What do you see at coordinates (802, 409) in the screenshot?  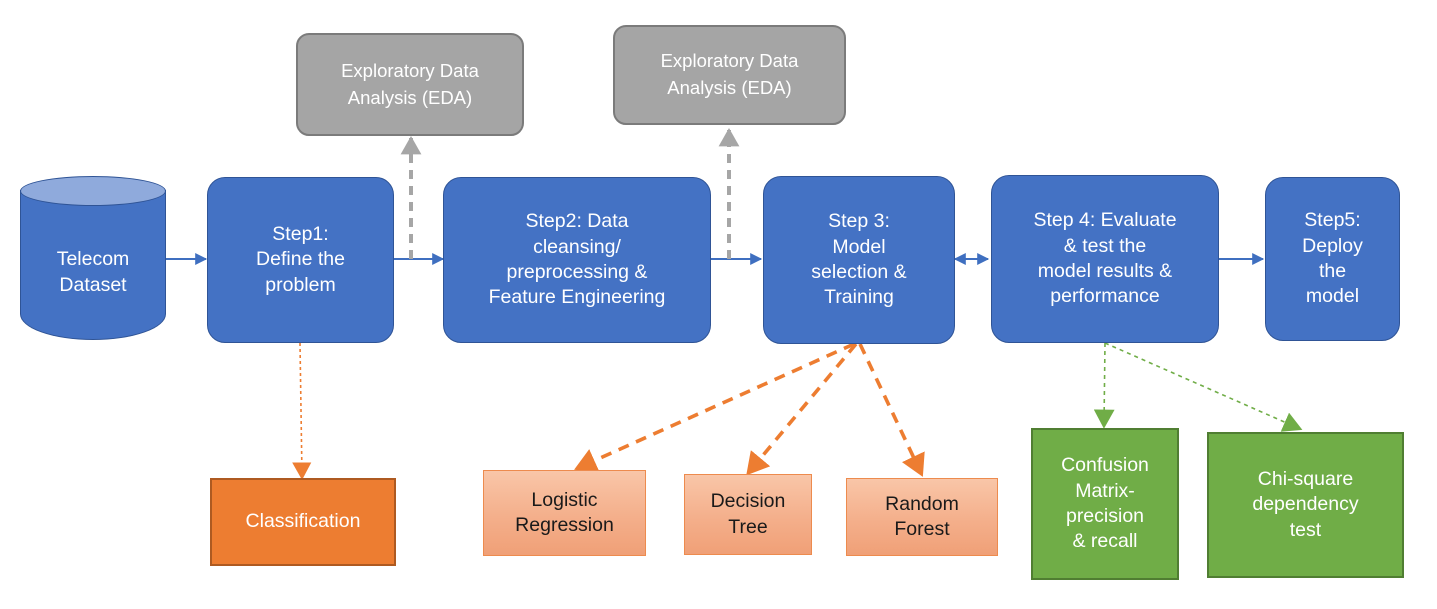 I see `edge-step3-to-decision-tree` at bounding box center [802, 409].